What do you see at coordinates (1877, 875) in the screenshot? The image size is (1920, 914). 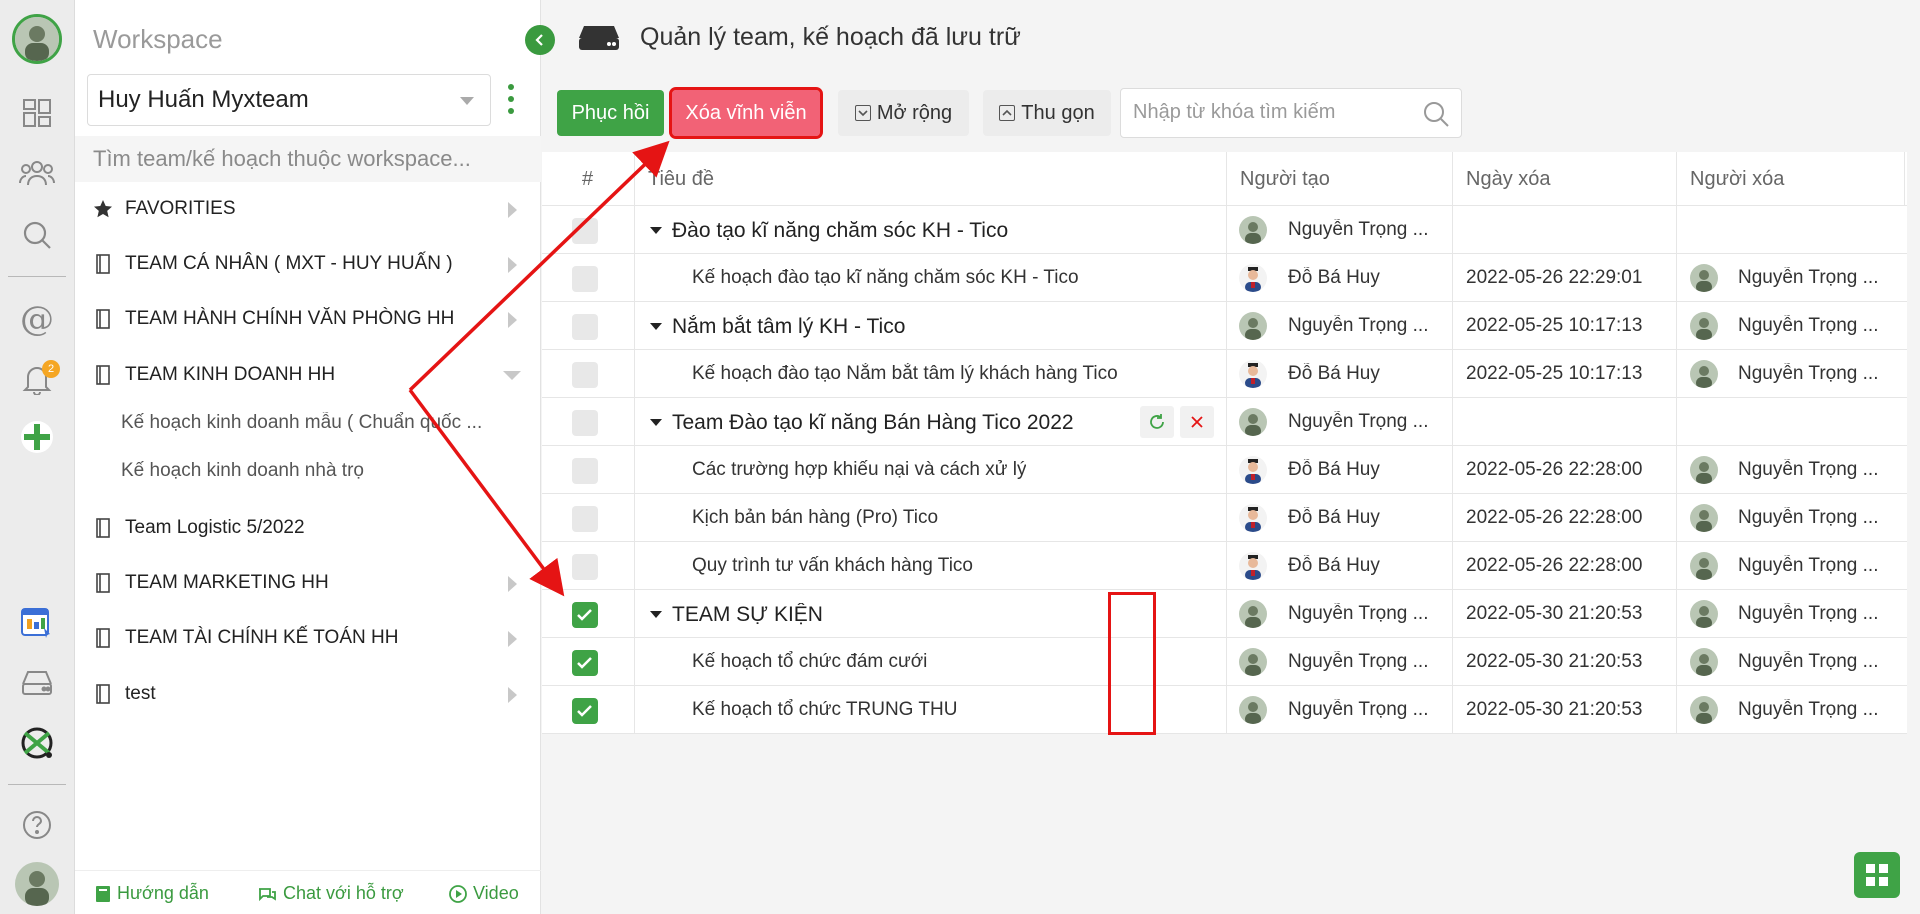 I see `apps-grid-button` at bounding box center [1877, 875].